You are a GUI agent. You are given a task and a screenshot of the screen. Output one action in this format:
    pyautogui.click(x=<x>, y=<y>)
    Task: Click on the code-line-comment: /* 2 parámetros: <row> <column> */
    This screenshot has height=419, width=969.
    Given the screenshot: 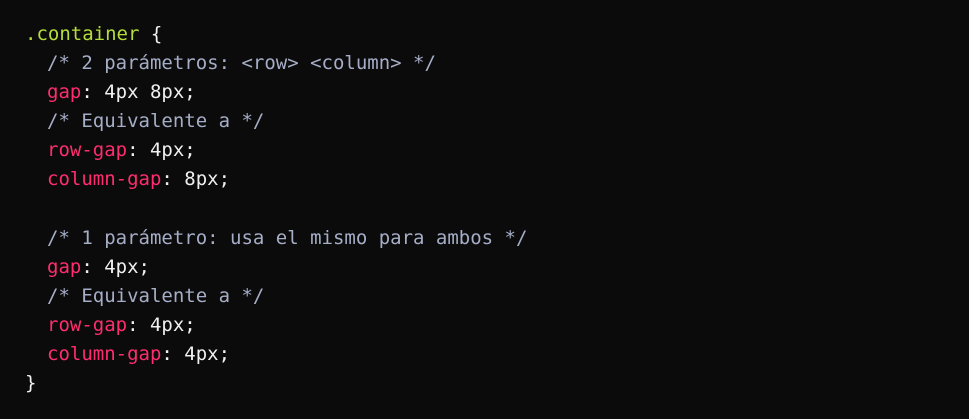 What is the action you would take?
    pyautogui.click(x=497, y=63)
    